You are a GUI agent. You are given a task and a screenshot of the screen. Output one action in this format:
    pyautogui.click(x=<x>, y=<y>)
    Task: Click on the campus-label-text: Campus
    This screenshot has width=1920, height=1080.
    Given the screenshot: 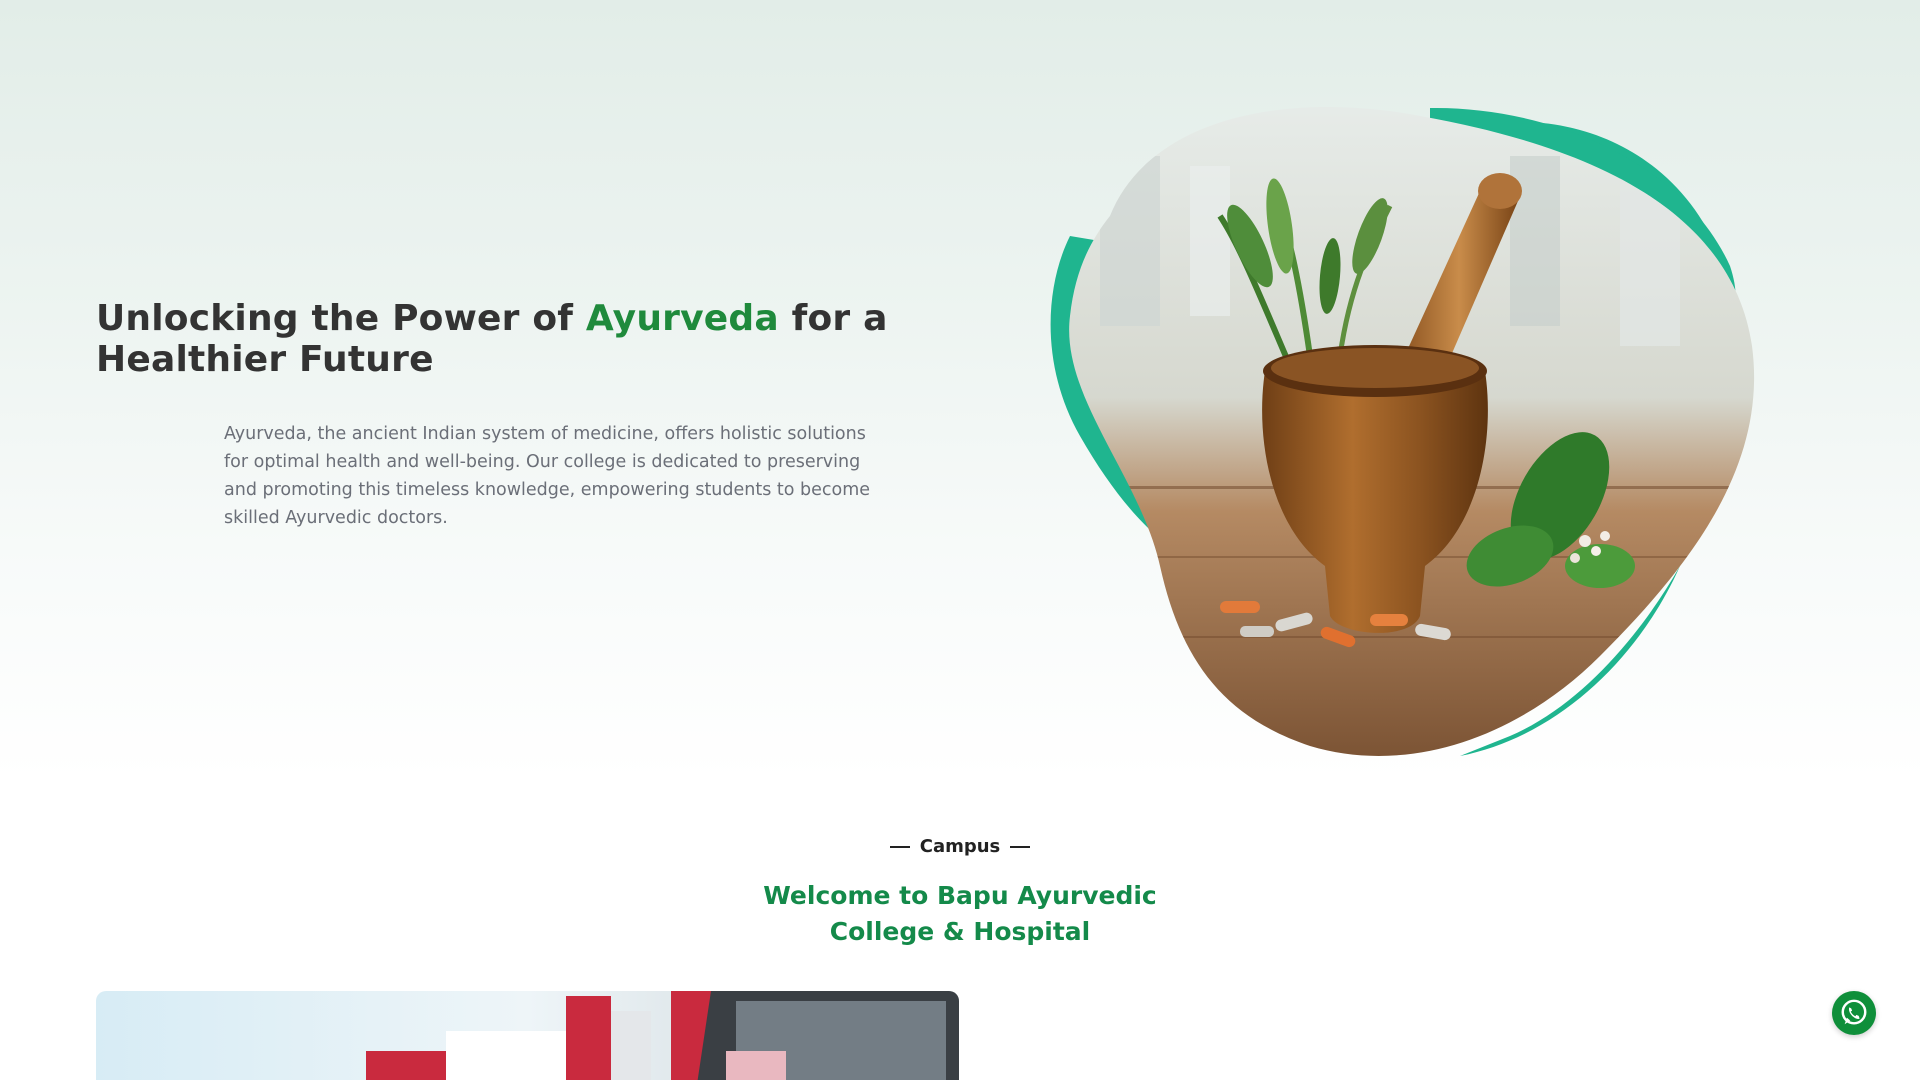 What is the action you would take?
    pyautogui.click(x=960, y=846)
    